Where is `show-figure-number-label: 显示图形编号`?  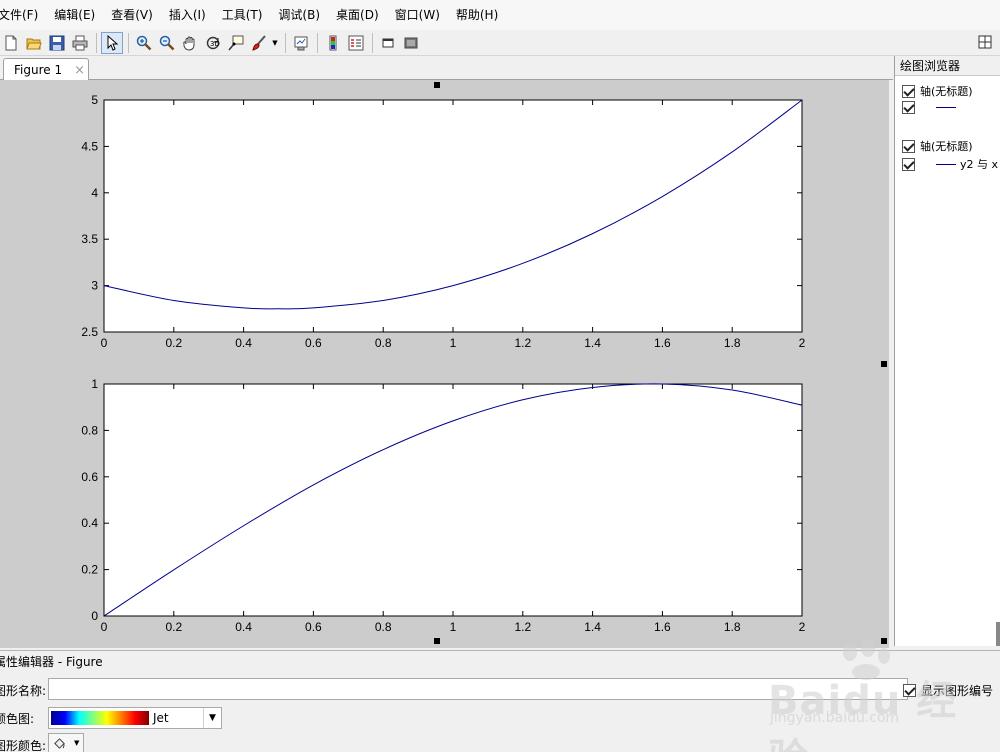 show-figure-number-label: 显示图形编号 is located at coordinates (957, 691).